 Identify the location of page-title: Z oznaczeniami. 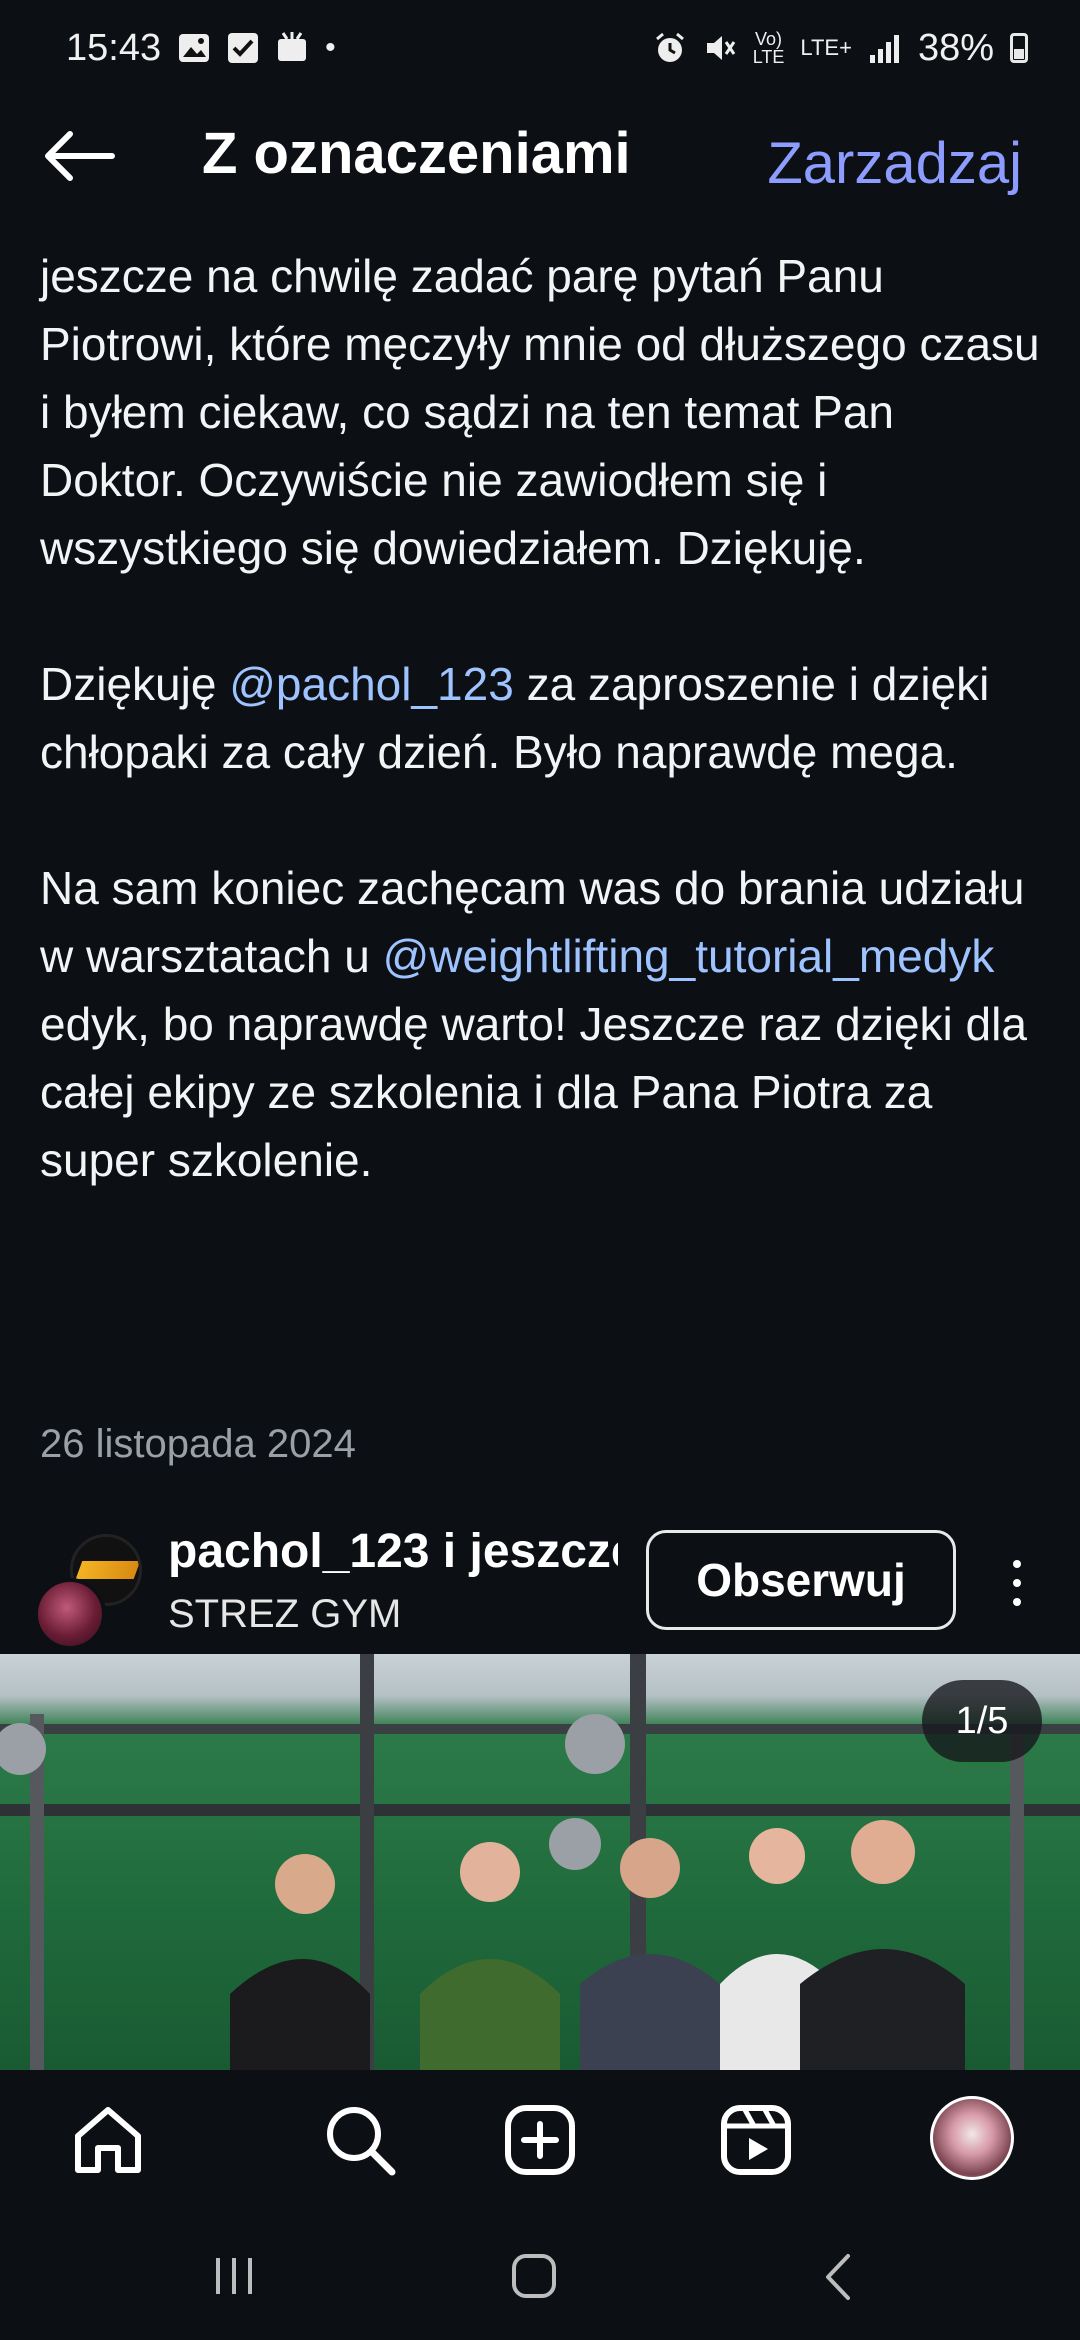
(416, 153).